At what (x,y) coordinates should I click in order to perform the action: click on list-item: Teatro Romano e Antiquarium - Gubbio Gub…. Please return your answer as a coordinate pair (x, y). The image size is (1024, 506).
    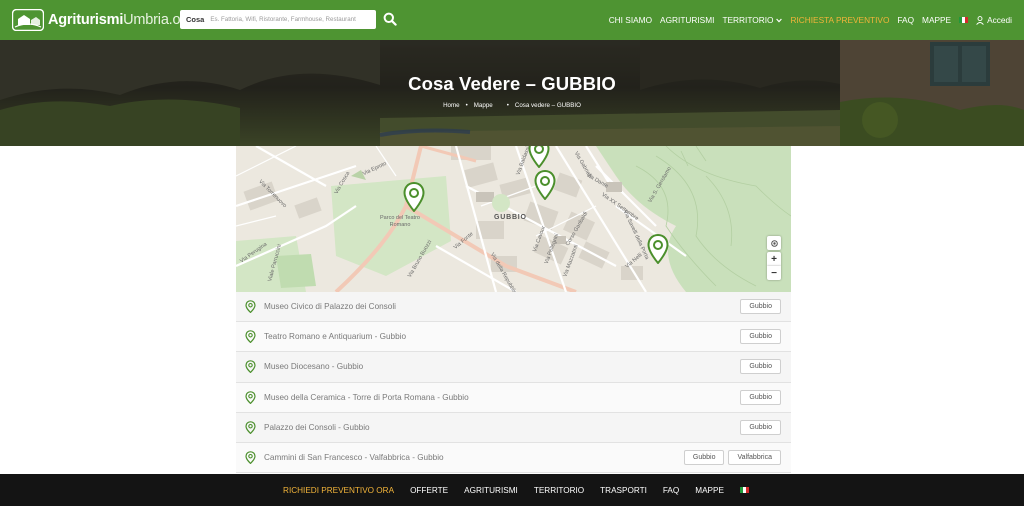
    Looking at the image, I should click on (513, 337).